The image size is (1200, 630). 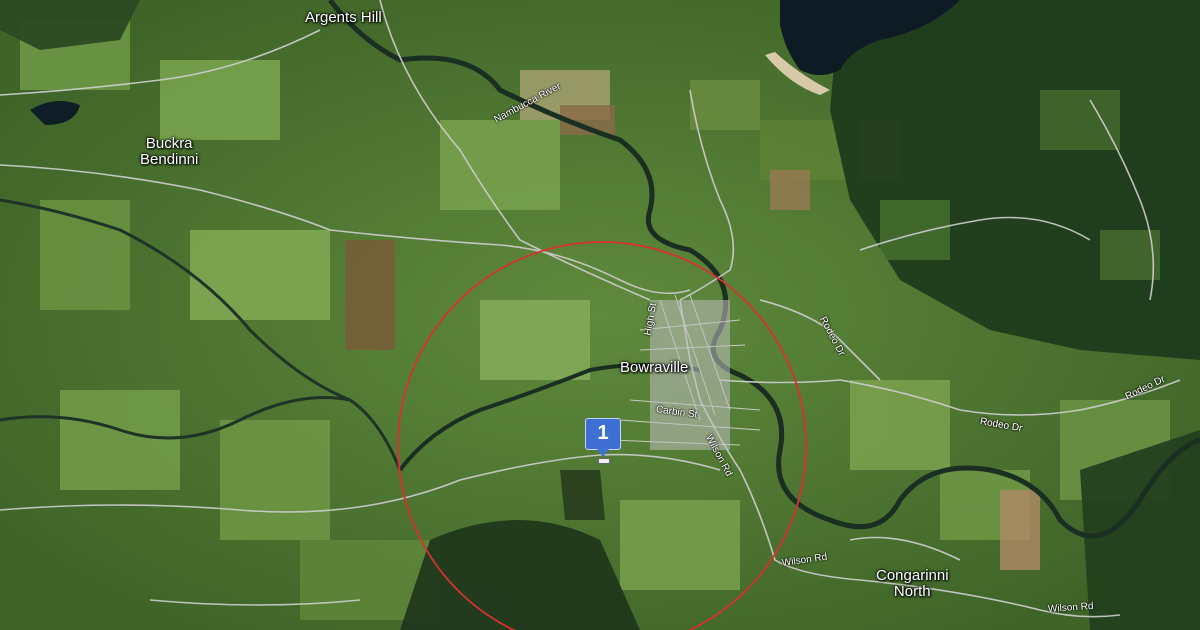 I want to click on location-marker: 1, so click(x=603, y=441).